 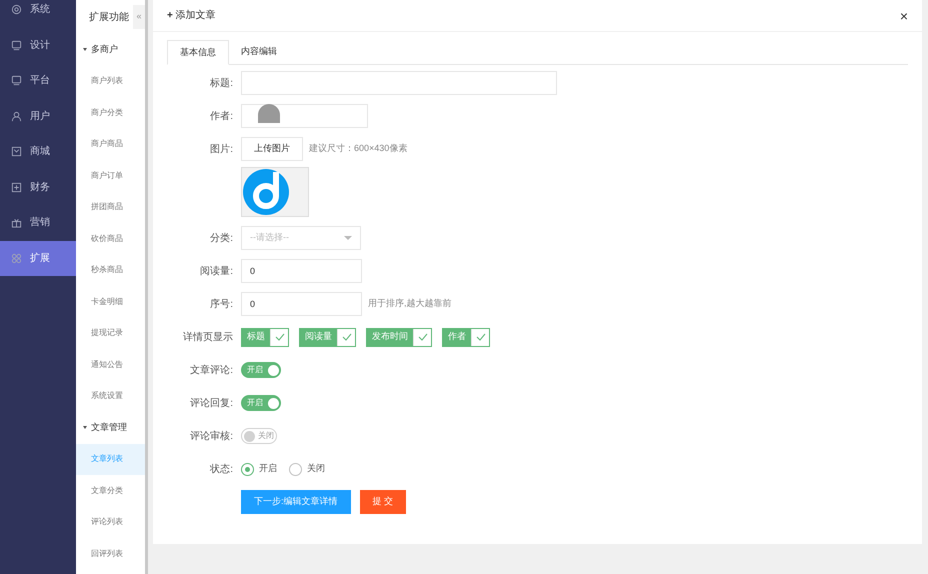 I want to click on field-label: 序号:, so click(x=221, y=305).